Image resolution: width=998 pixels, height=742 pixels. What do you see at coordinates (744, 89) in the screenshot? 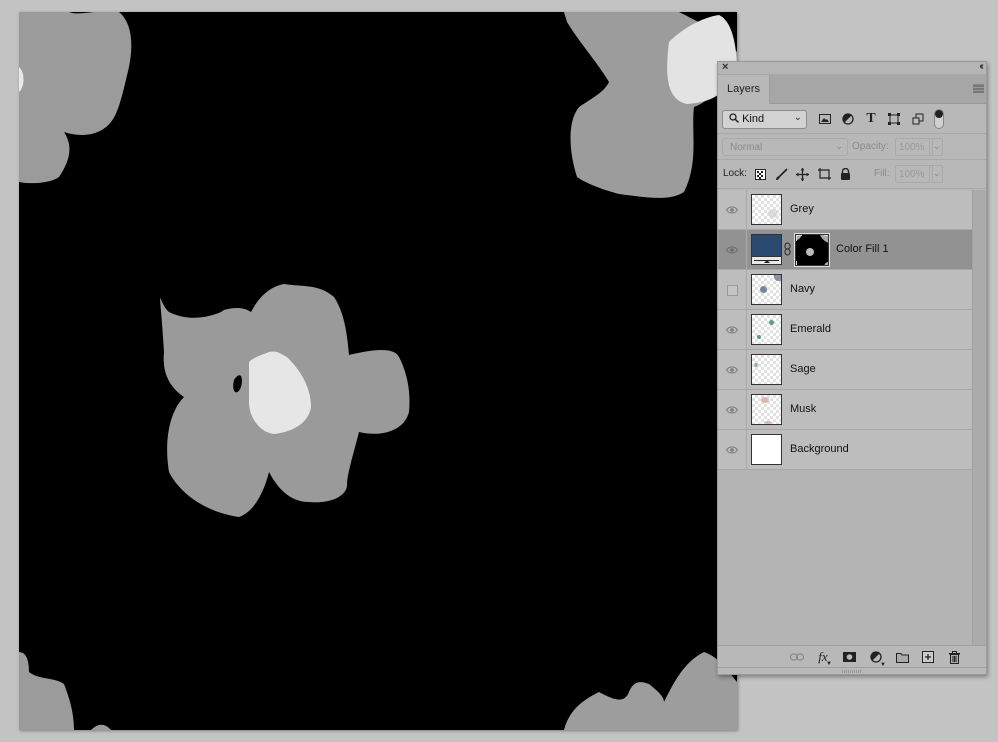
I see `tab-layers: Layers` at bounding box center [744, 89].